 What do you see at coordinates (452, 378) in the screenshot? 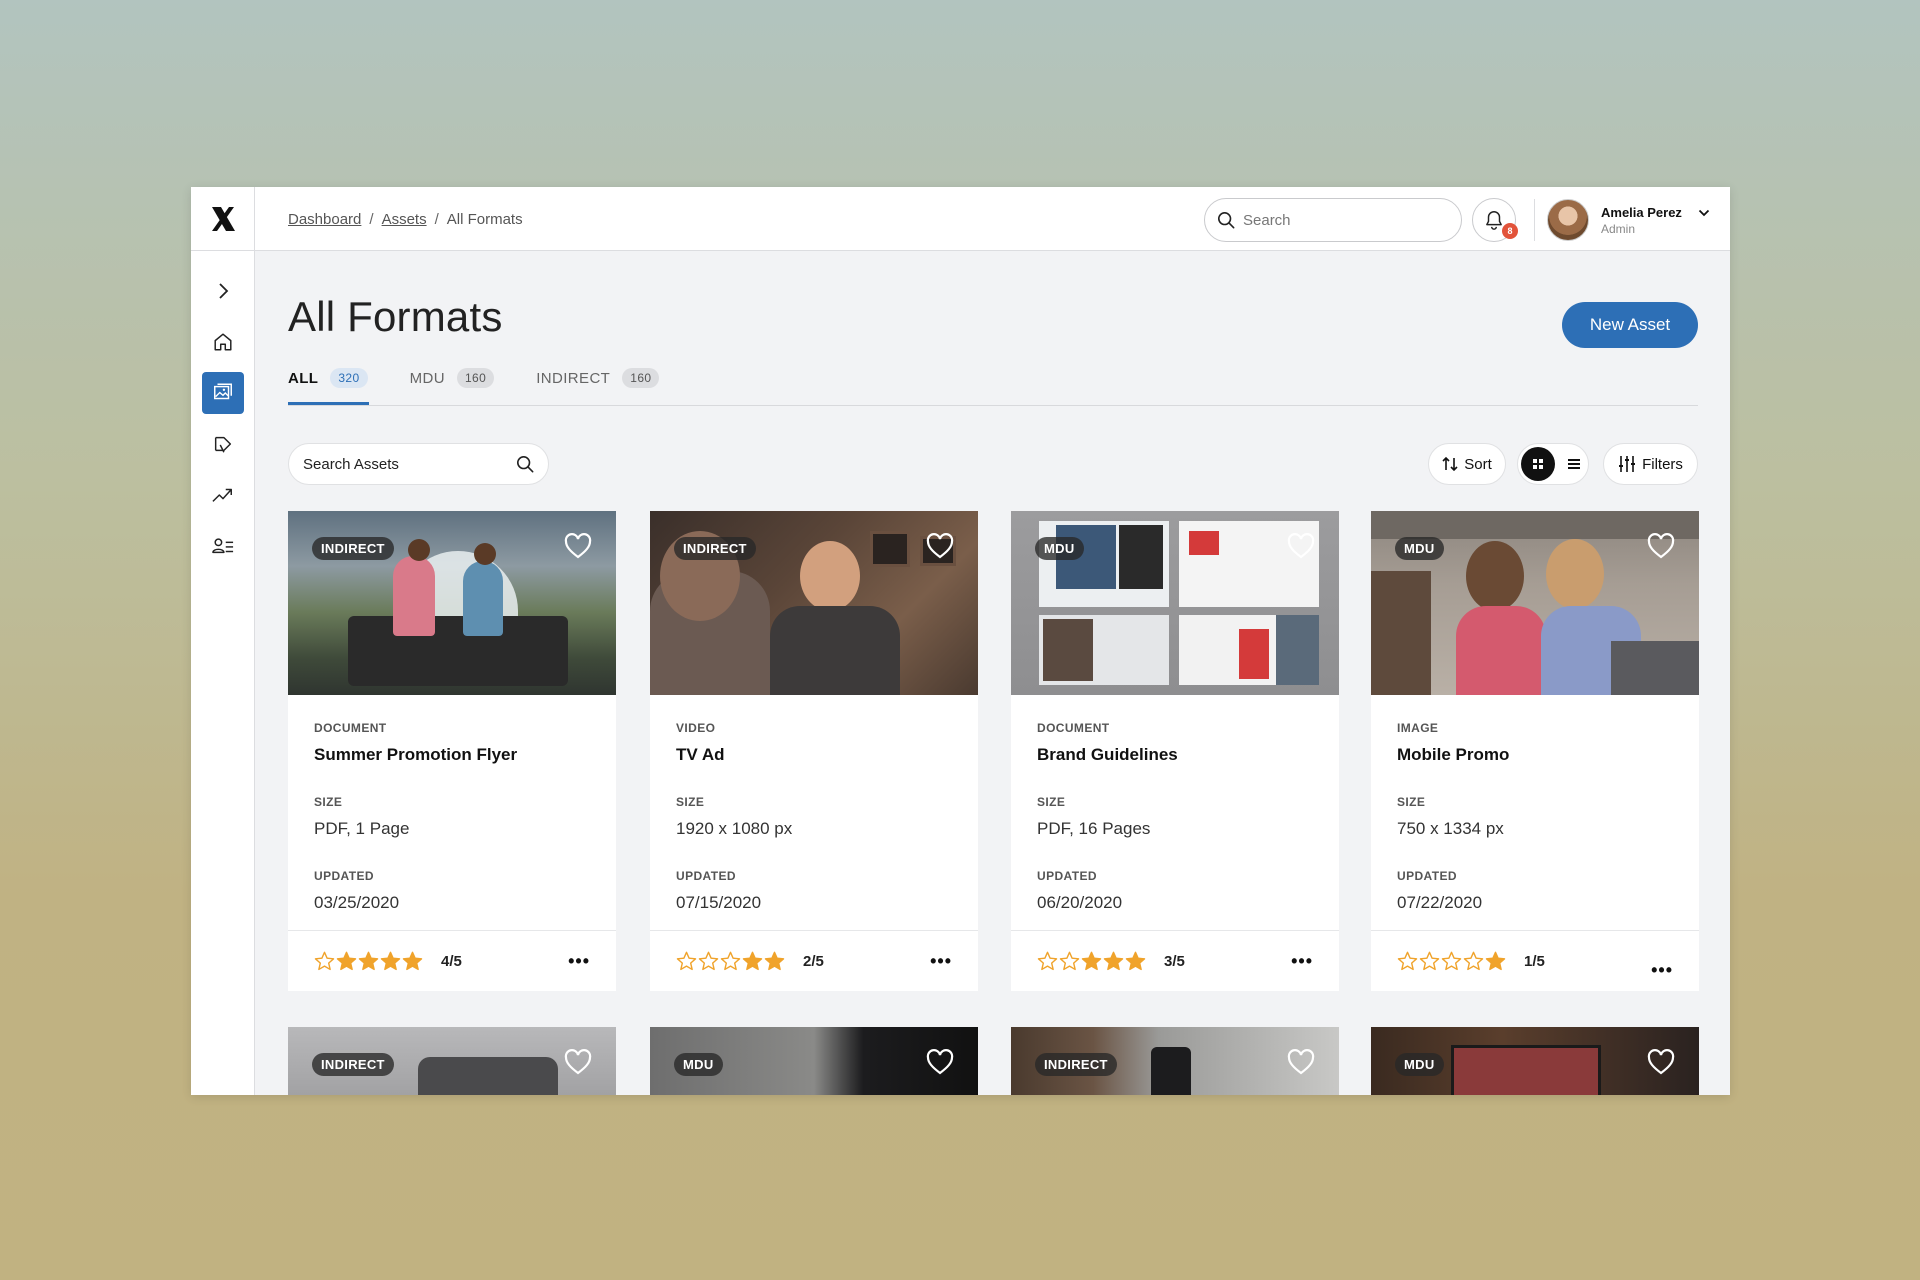
I see `tab-mdu: MDU 160` at bounding box center [452, 378].